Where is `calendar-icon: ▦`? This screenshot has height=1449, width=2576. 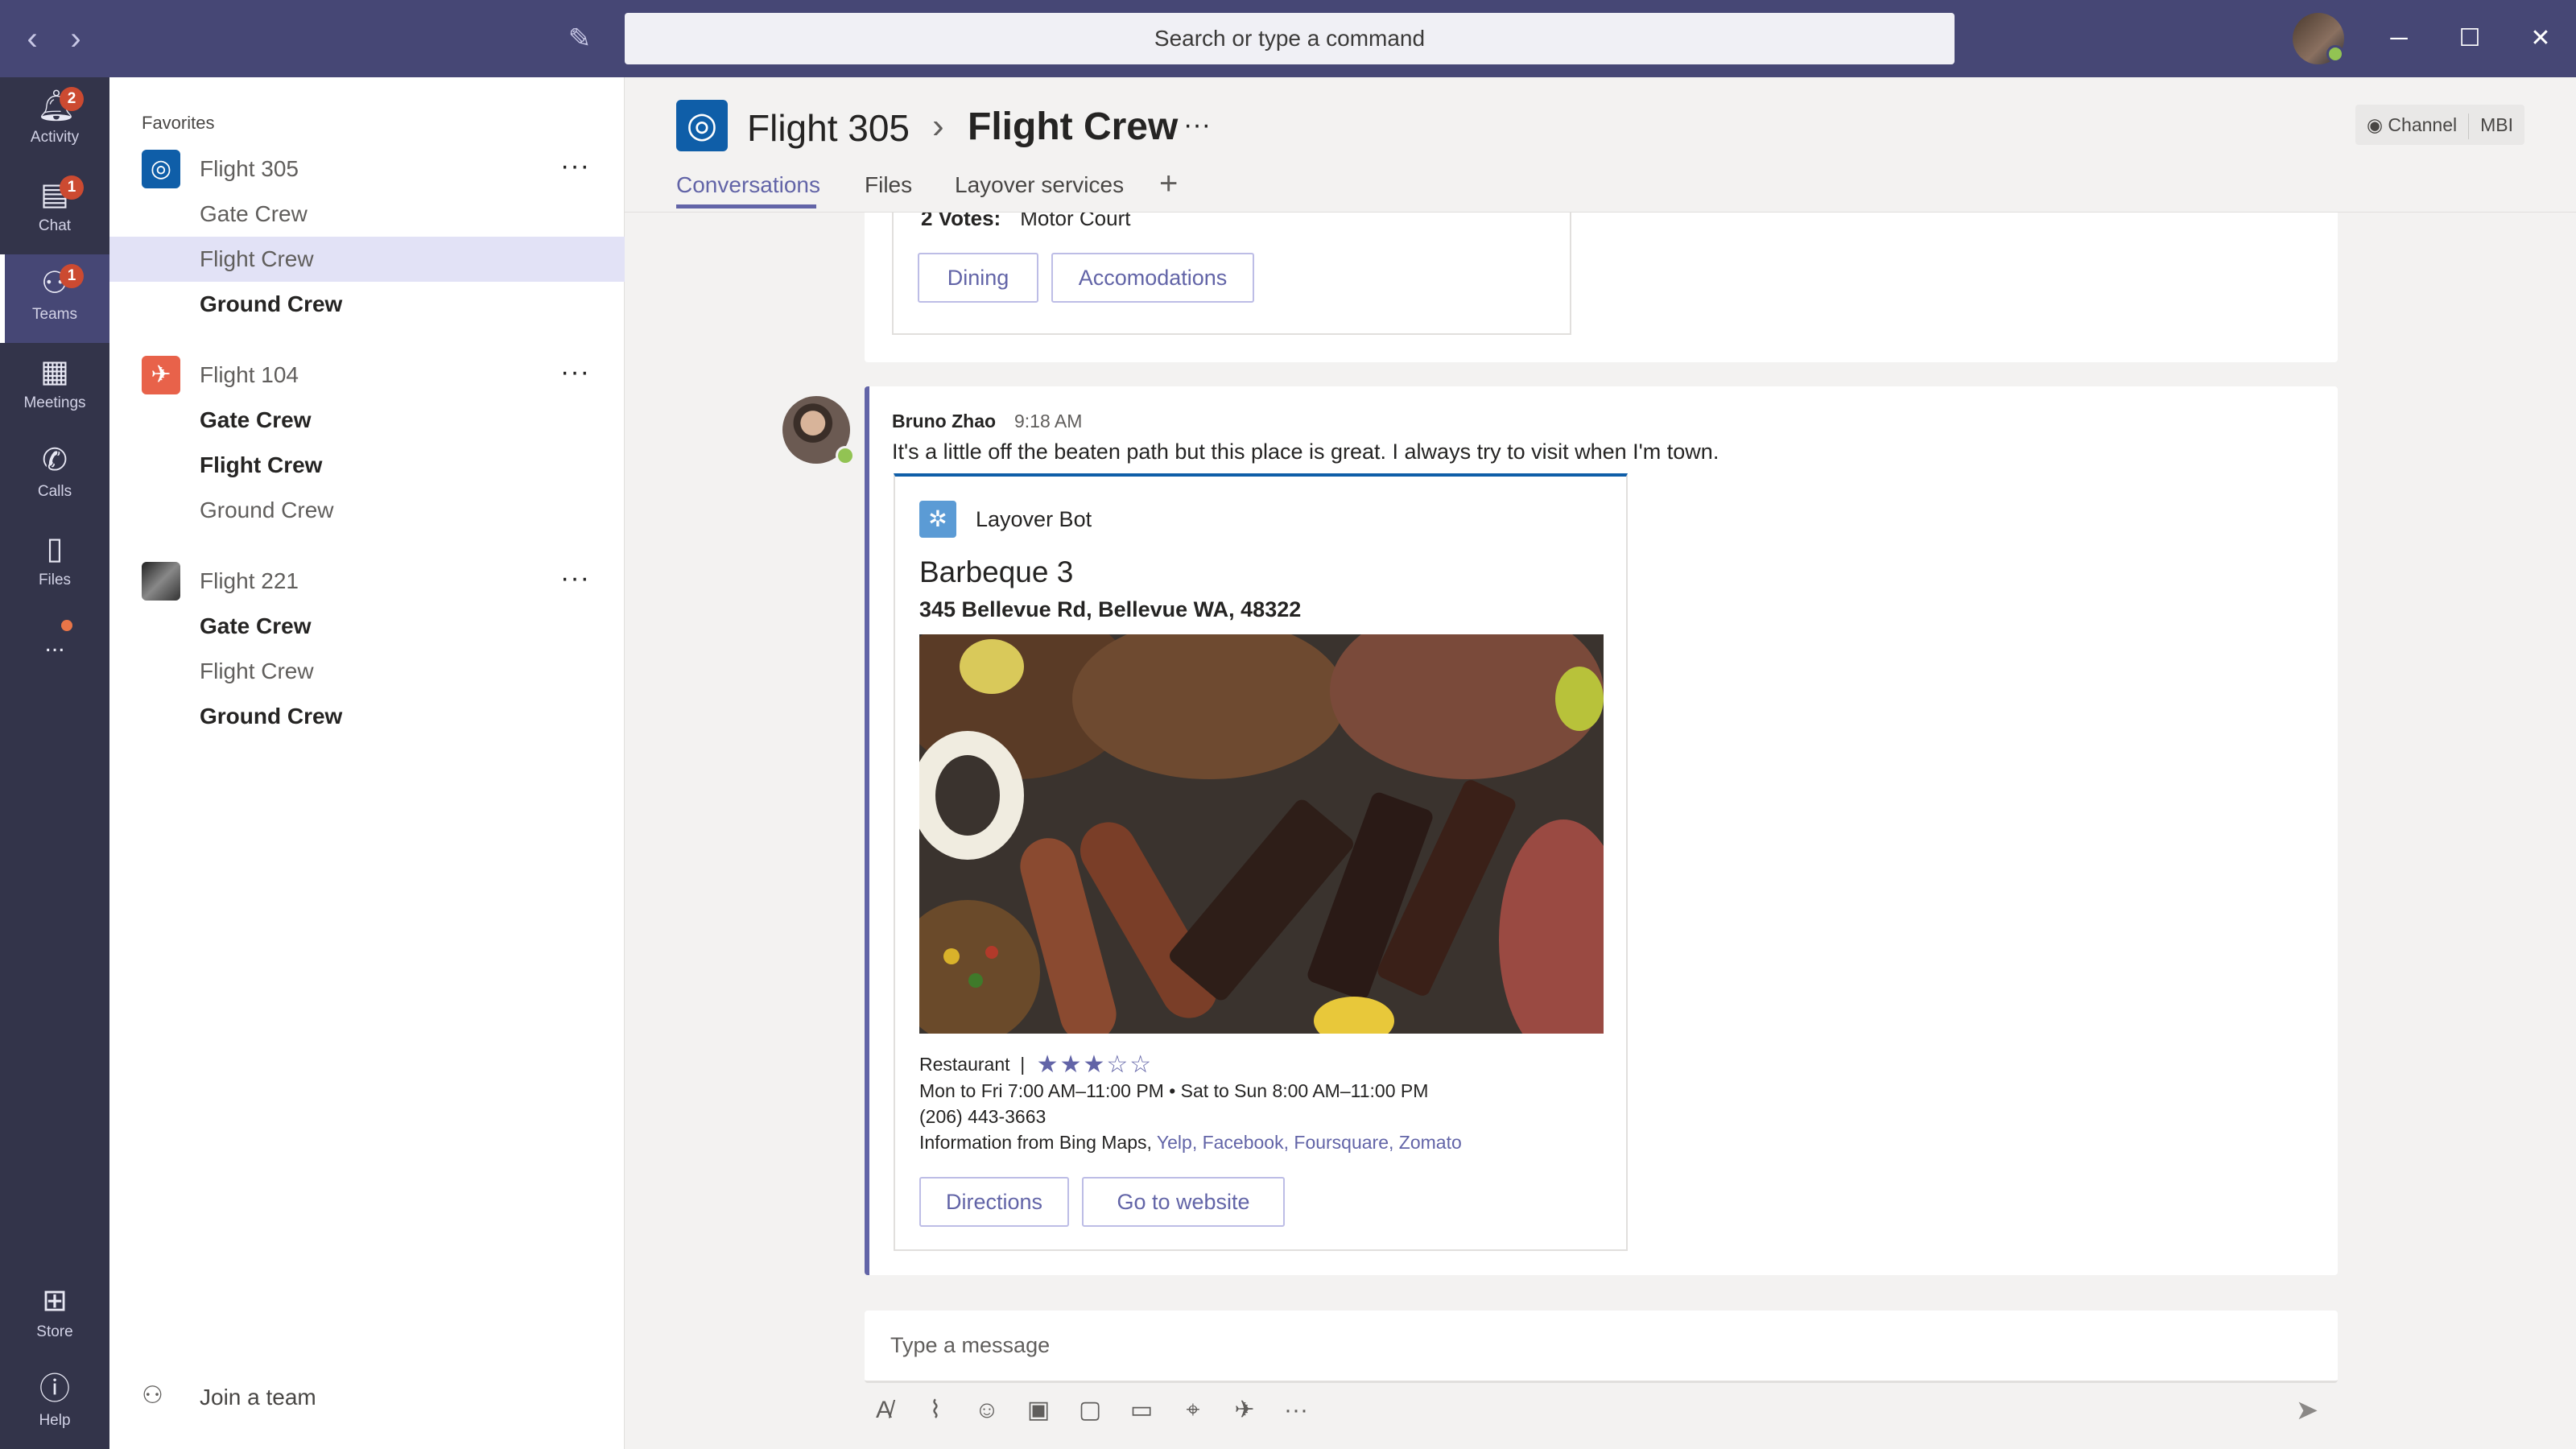
calendar-icon: ▦ is located at coordinates (54, 372).